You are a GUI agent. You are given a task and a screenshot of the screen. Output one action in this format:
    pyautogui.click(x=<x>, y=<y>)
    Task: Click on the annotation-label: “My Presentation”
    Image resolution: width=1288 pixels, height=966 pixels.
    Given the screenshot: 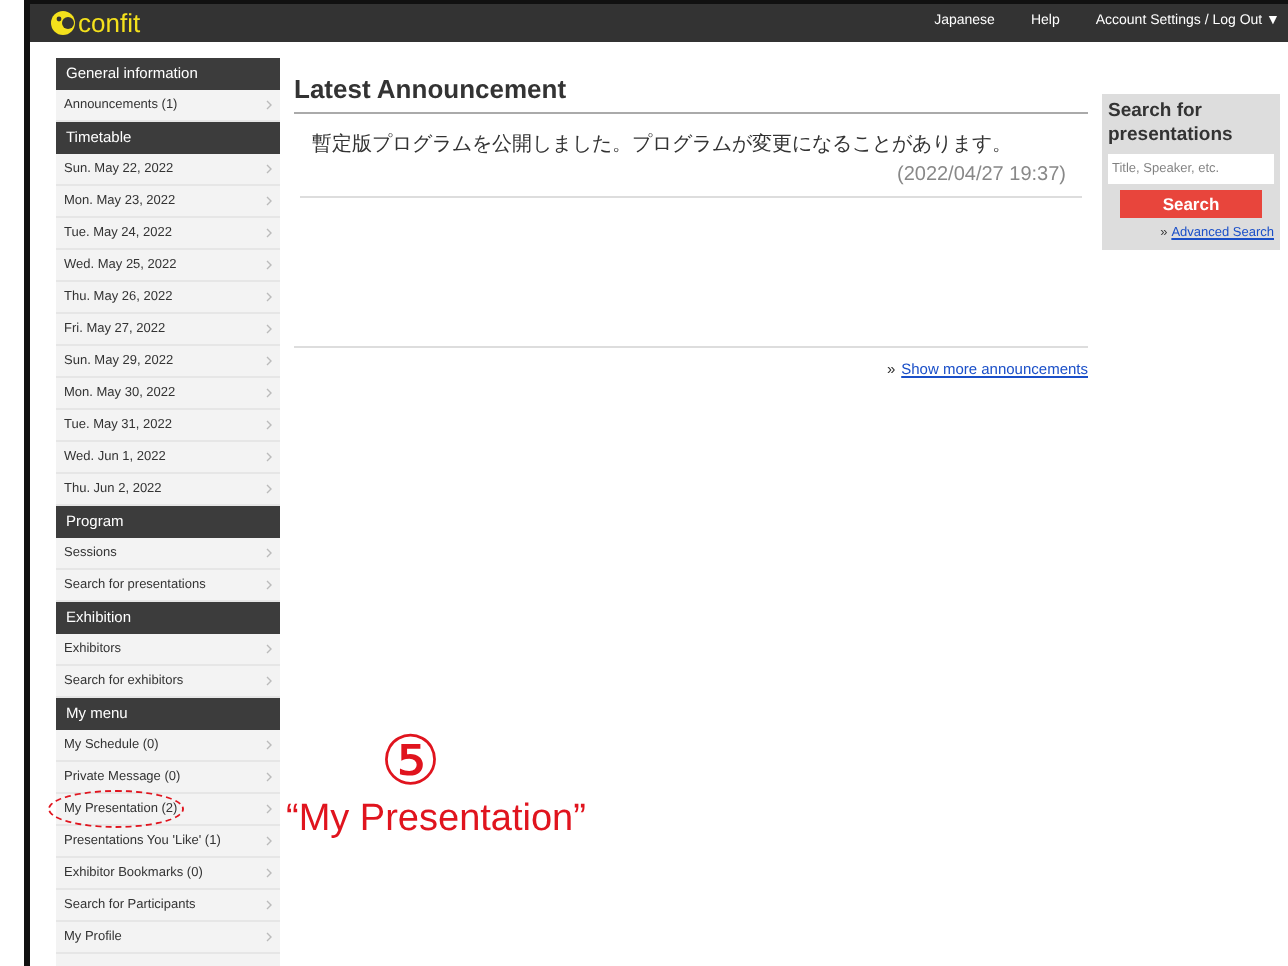 What is the action you would take?
    pyautogui.click(x=436, y=819)
    